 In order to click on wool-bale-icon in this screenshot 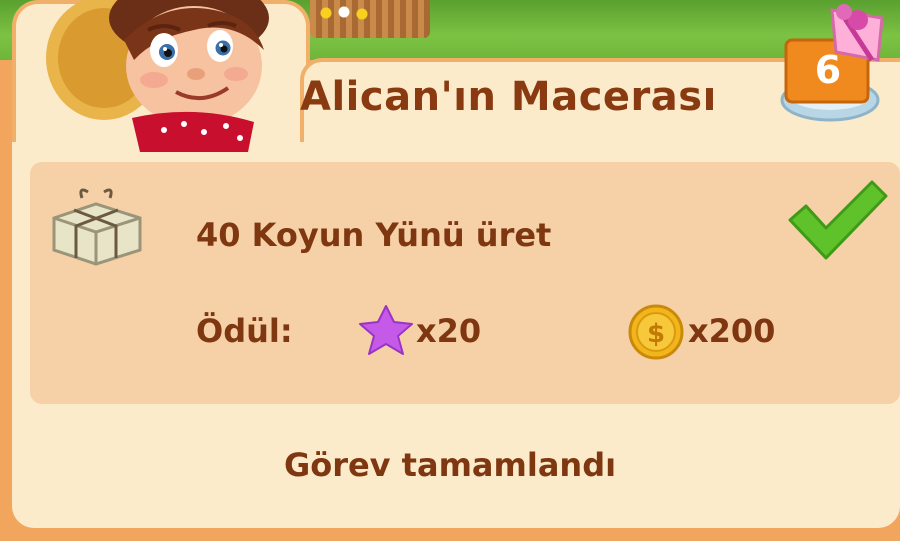, I will do `click(96, 226)`.